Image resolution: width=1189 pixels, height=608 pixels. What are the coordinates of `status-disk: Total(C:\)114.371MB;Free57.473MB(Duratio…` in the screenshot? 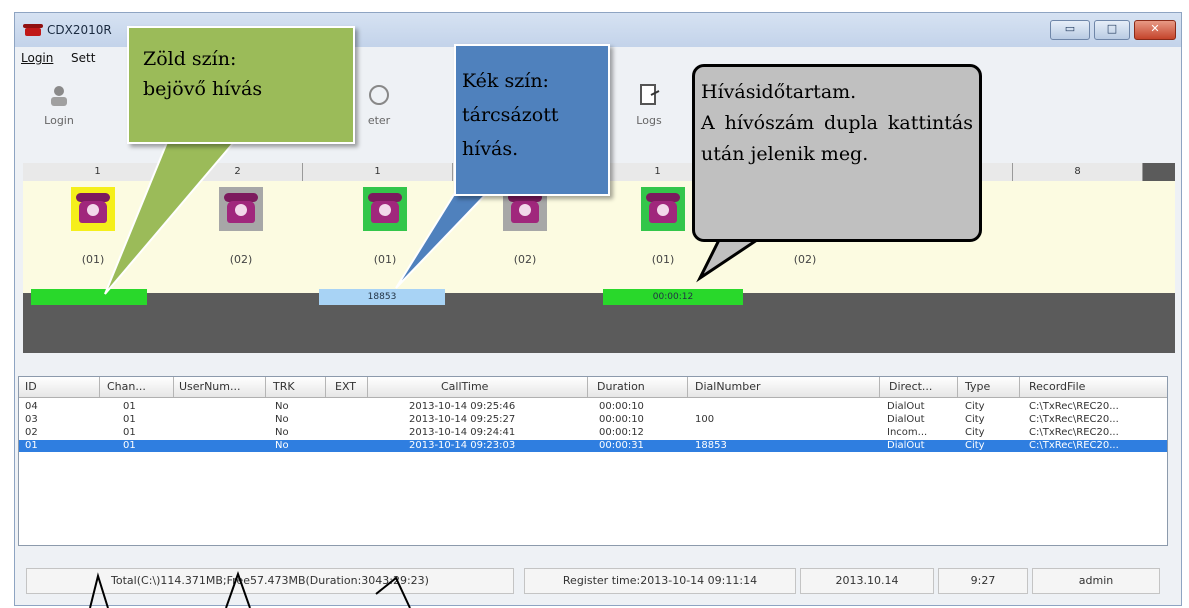 It's located at (270, 581).